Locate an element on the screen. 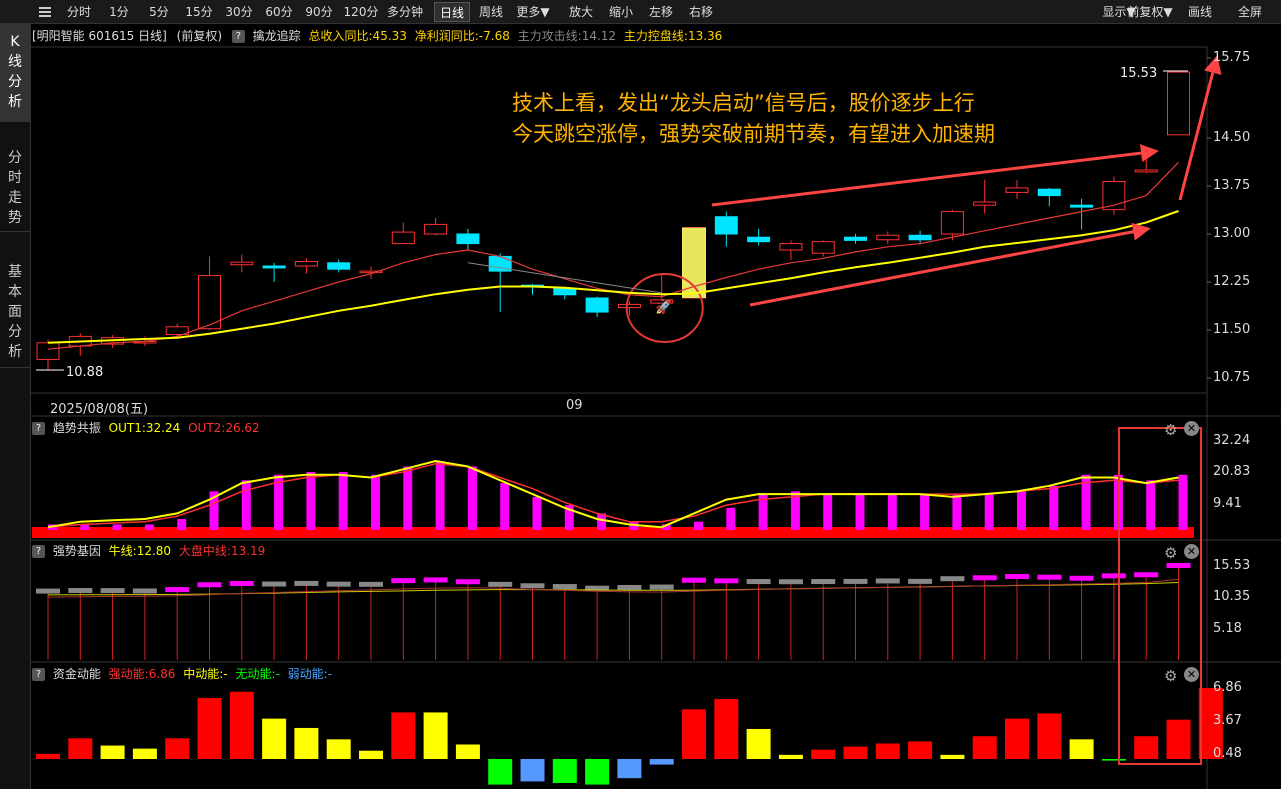 The height and width of the screenshot is (789, 1281). panel2-name: 强势基因 is located at coordinates (77, 551).